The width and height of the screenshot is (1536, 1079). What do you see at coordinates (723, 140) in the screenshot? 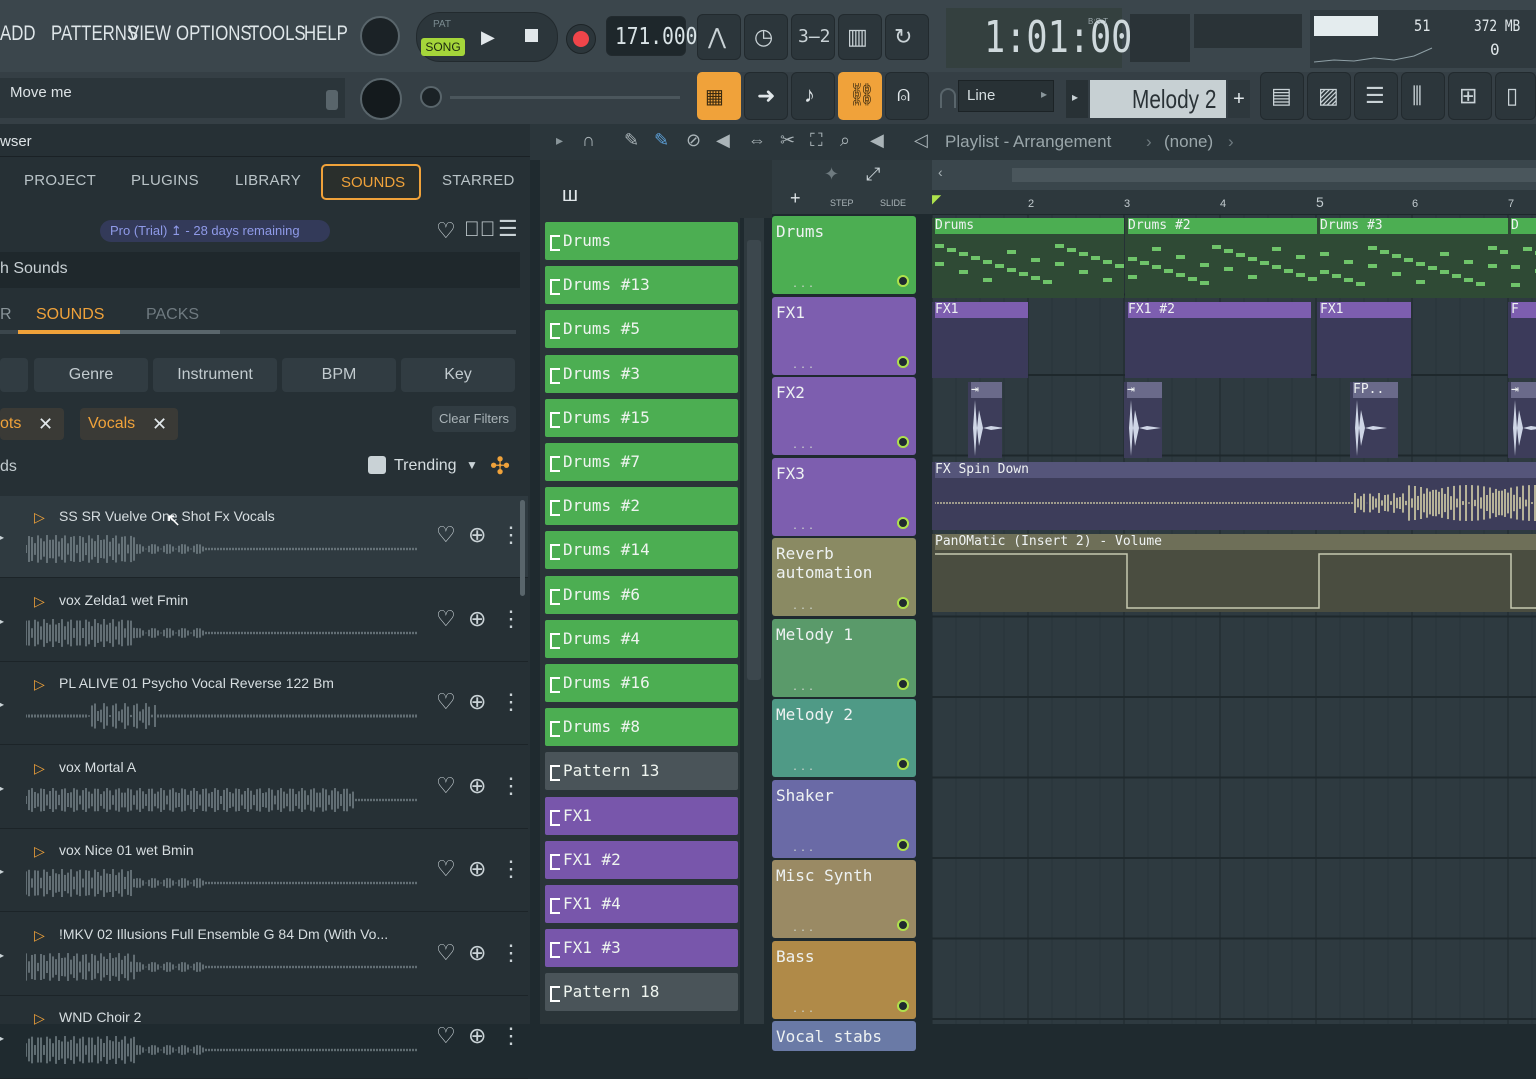
I see `mute-icon: ◀` at bounding box center [723, 140].